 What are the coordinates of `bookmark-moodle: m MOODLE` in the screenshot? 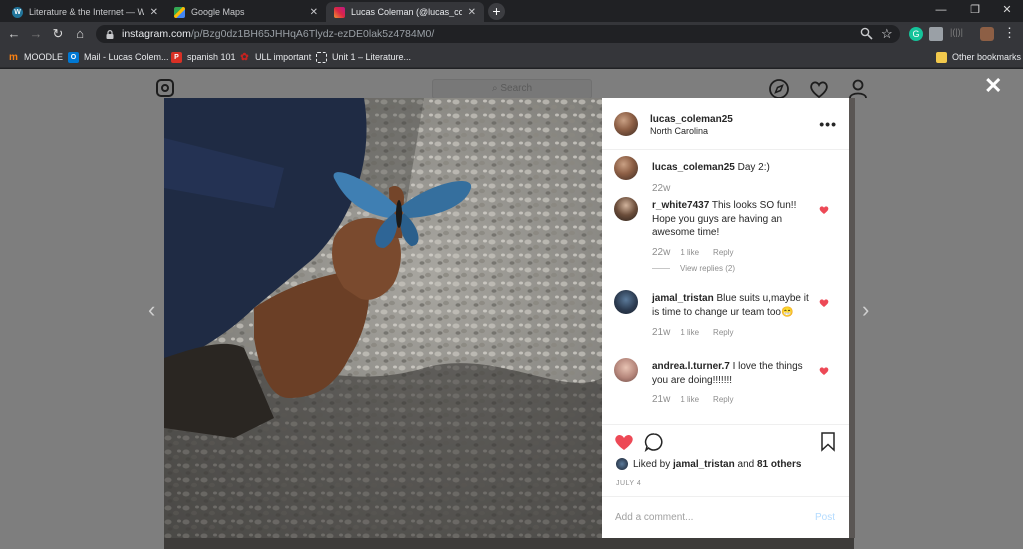 It's located at (35, 57).